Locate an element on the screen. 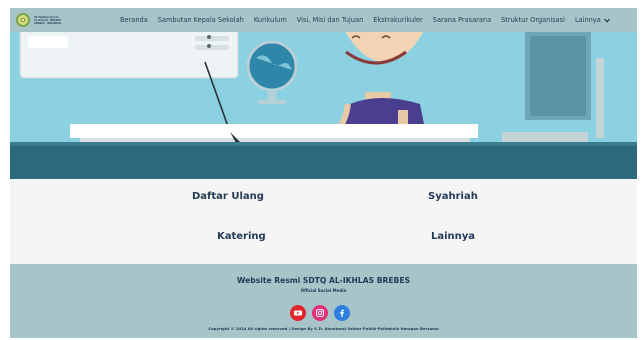  facebook-link is located at coordinates (342, 313).